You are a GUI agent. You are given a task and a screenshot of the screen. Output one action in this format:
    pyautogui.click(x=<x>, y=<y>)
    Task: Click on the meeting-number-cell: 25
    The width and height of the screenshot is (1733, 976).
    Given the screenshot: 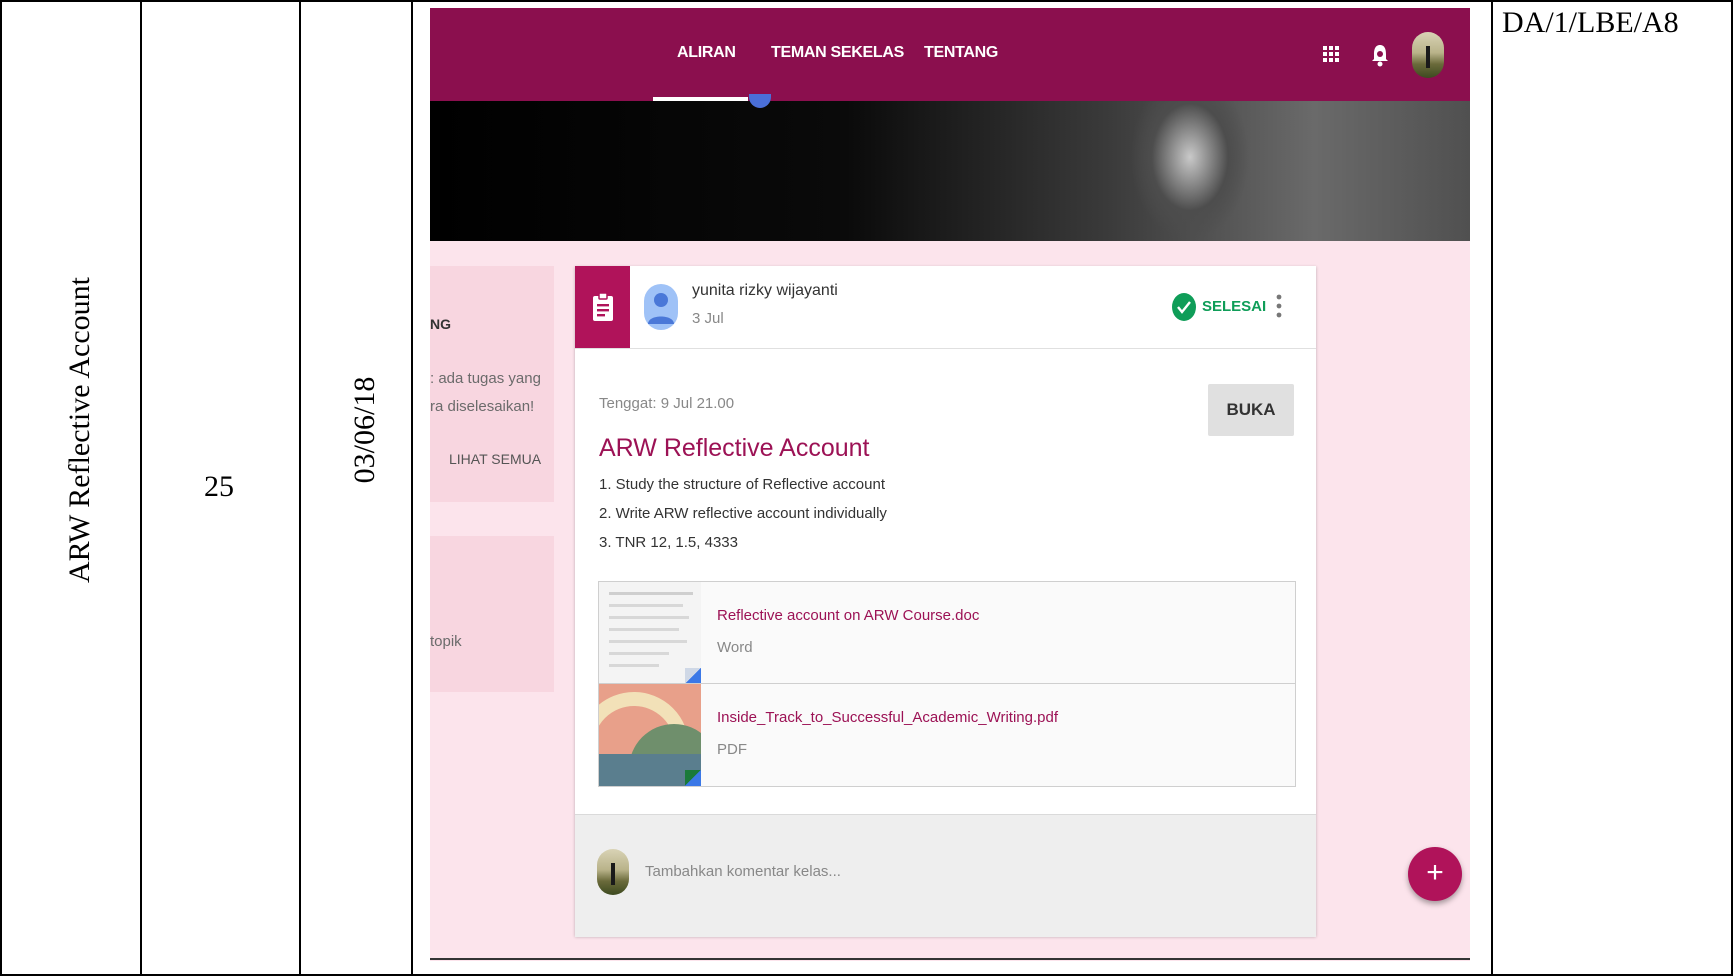 What is the action you would take?
    pyautogui.click(x=219, y=486)
    